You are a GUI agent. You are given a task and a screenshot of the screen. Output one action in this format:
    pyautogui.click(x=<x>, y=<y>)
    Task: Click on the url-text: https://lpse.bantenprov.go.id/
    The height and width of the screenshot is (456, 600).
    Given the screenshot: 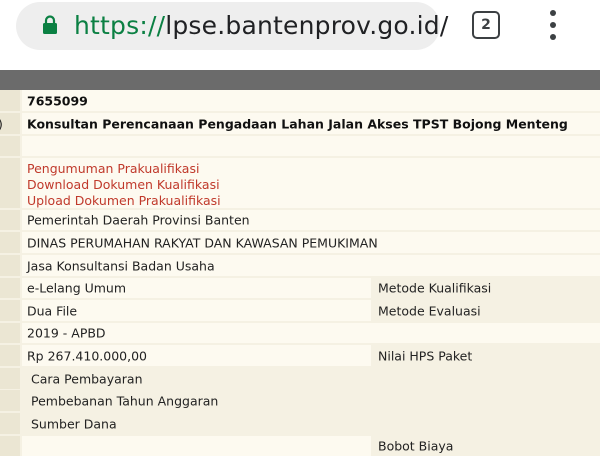 What is the action you would take?
    pyautogui.click(x=261, y=26)
    